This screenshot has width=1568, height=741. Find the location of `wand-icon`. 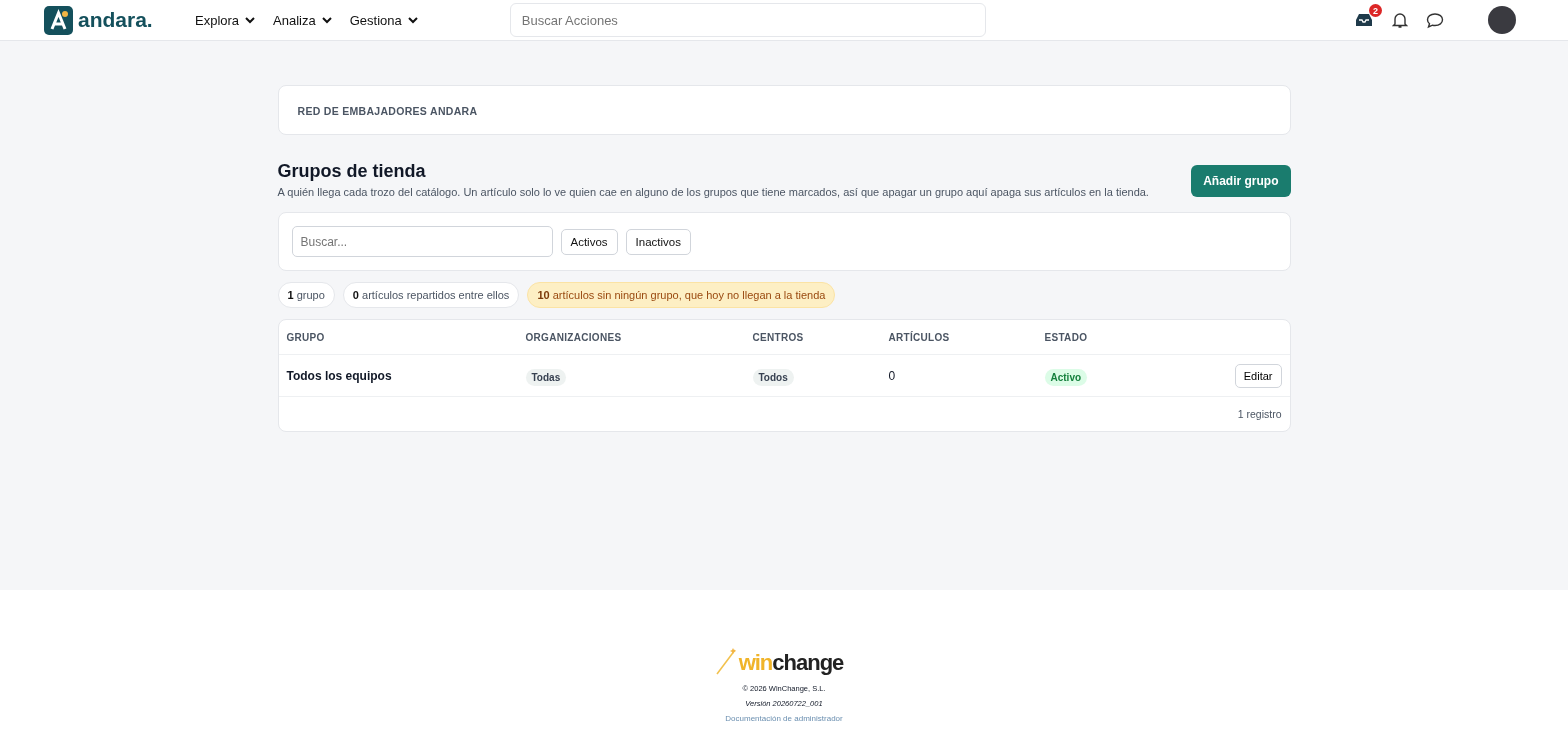

wand-icon is located at coordinates (726, 661).